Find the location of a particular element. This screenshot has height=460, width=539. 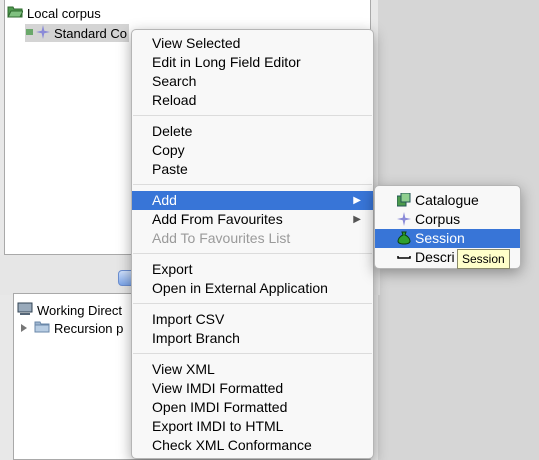

folder-icon is located at coordinates (42, 328).